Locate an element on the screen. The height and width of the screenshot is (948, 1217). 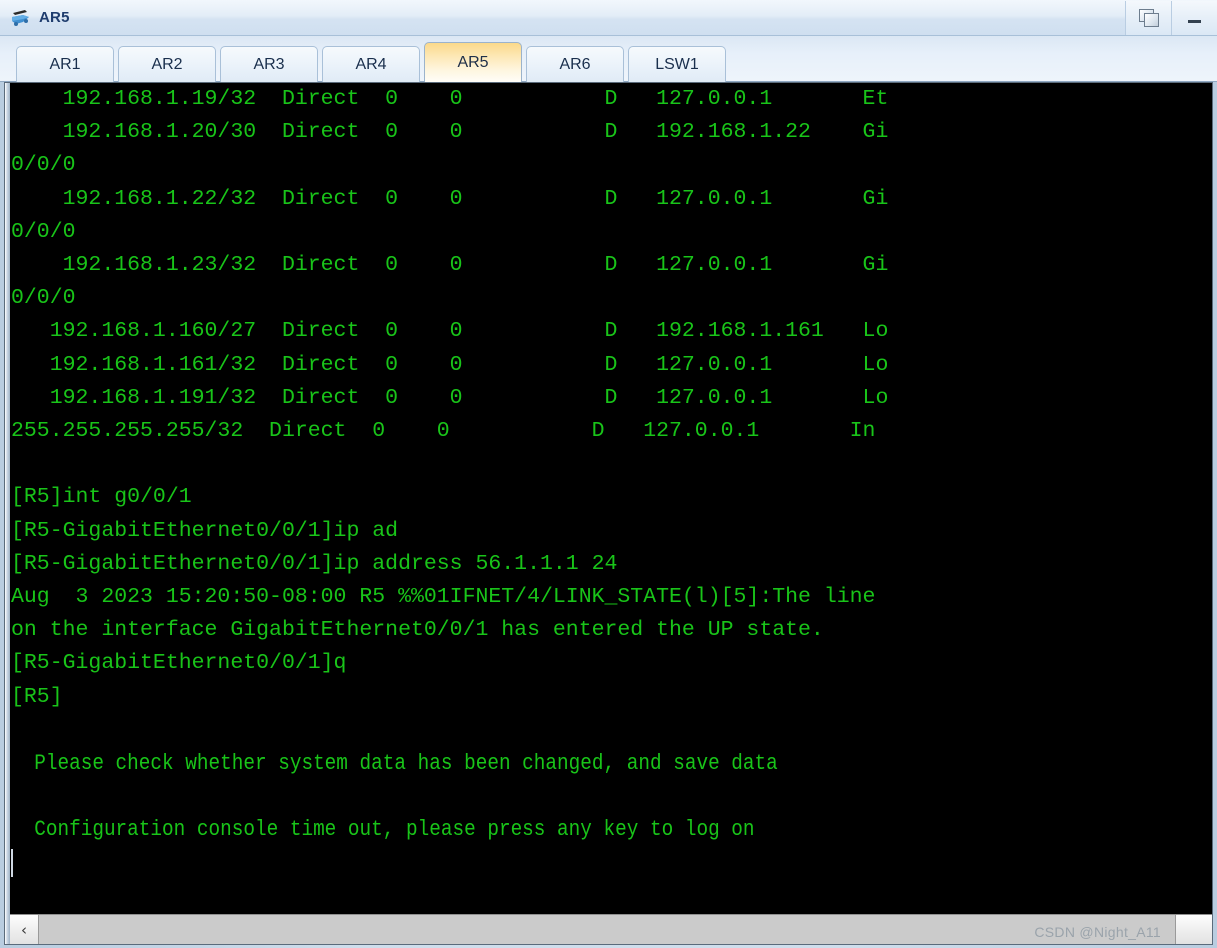
tab-ar2: AR2 is located at coordinates (167, 64).